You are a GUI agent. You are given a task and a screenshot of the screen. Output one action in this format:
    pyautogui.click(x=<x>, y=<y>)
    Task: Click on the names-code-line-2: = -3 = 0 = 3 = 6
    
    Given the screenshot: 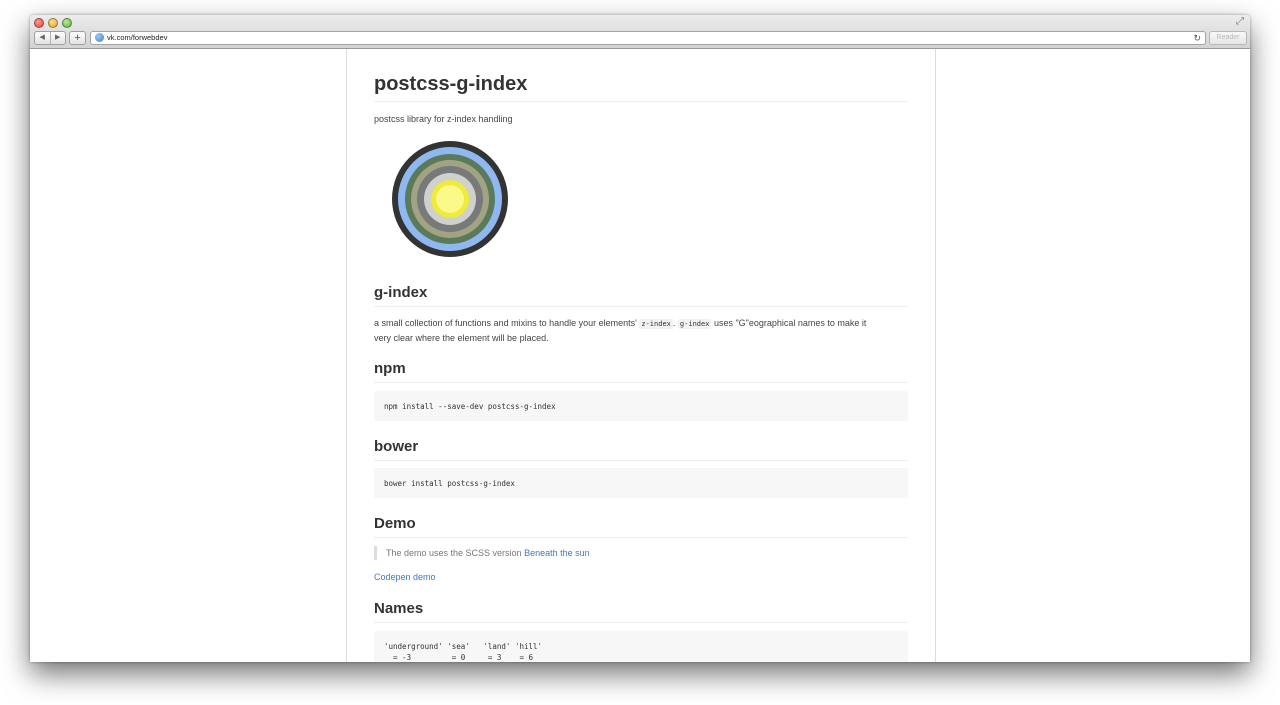 What is the action you would take?
    pyautogui.click(x=458, y=657)
    